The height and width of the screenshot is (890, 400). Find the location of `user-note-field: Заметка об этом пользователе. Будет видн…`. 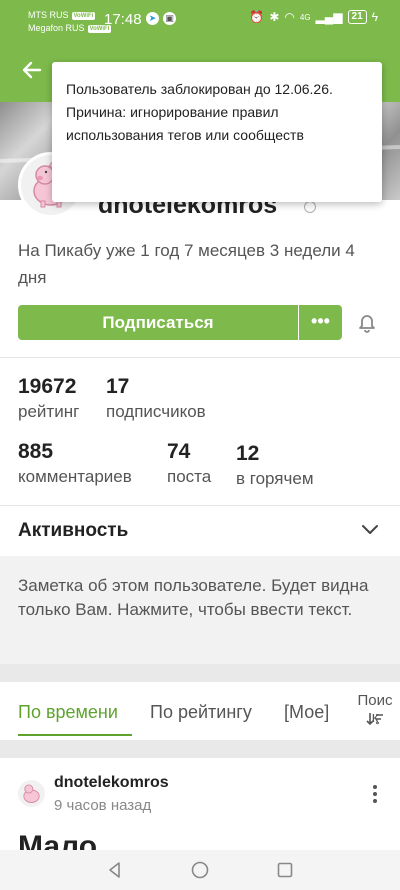

user-note-field: Заметка об этом пользователе. Будет видн… is located at coordinates (200, 610).